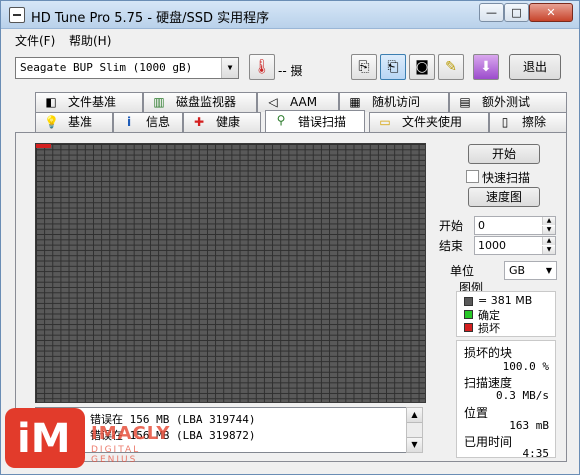 The height and width of the screenshot is (475, 580). What do you see at coordinates (51, 122) in the screenshot?
I see `bulb-icon: 💡` at bounding box center [51, 122].